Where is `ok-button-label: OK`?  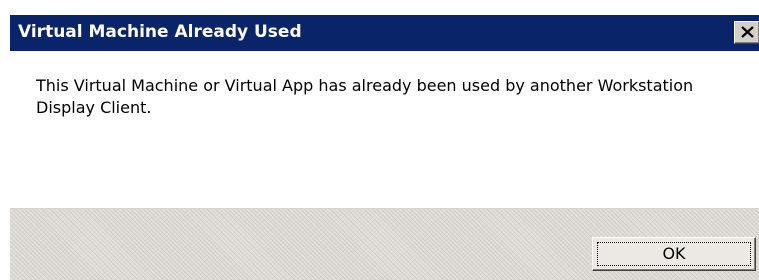 ok-button-label: OK is located at coordinates (674, 253).